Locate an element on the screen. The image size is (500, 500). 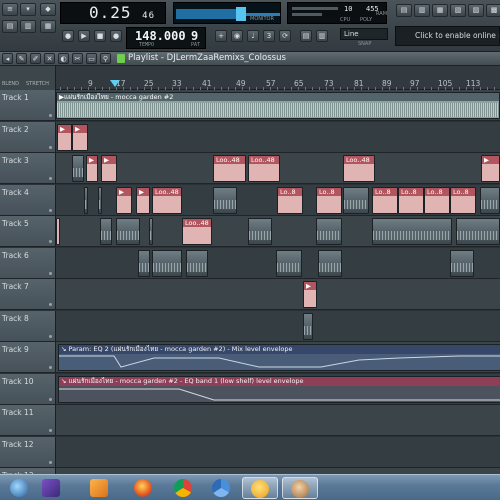
track-header: Track 9 is located at coordinates (28, 357).